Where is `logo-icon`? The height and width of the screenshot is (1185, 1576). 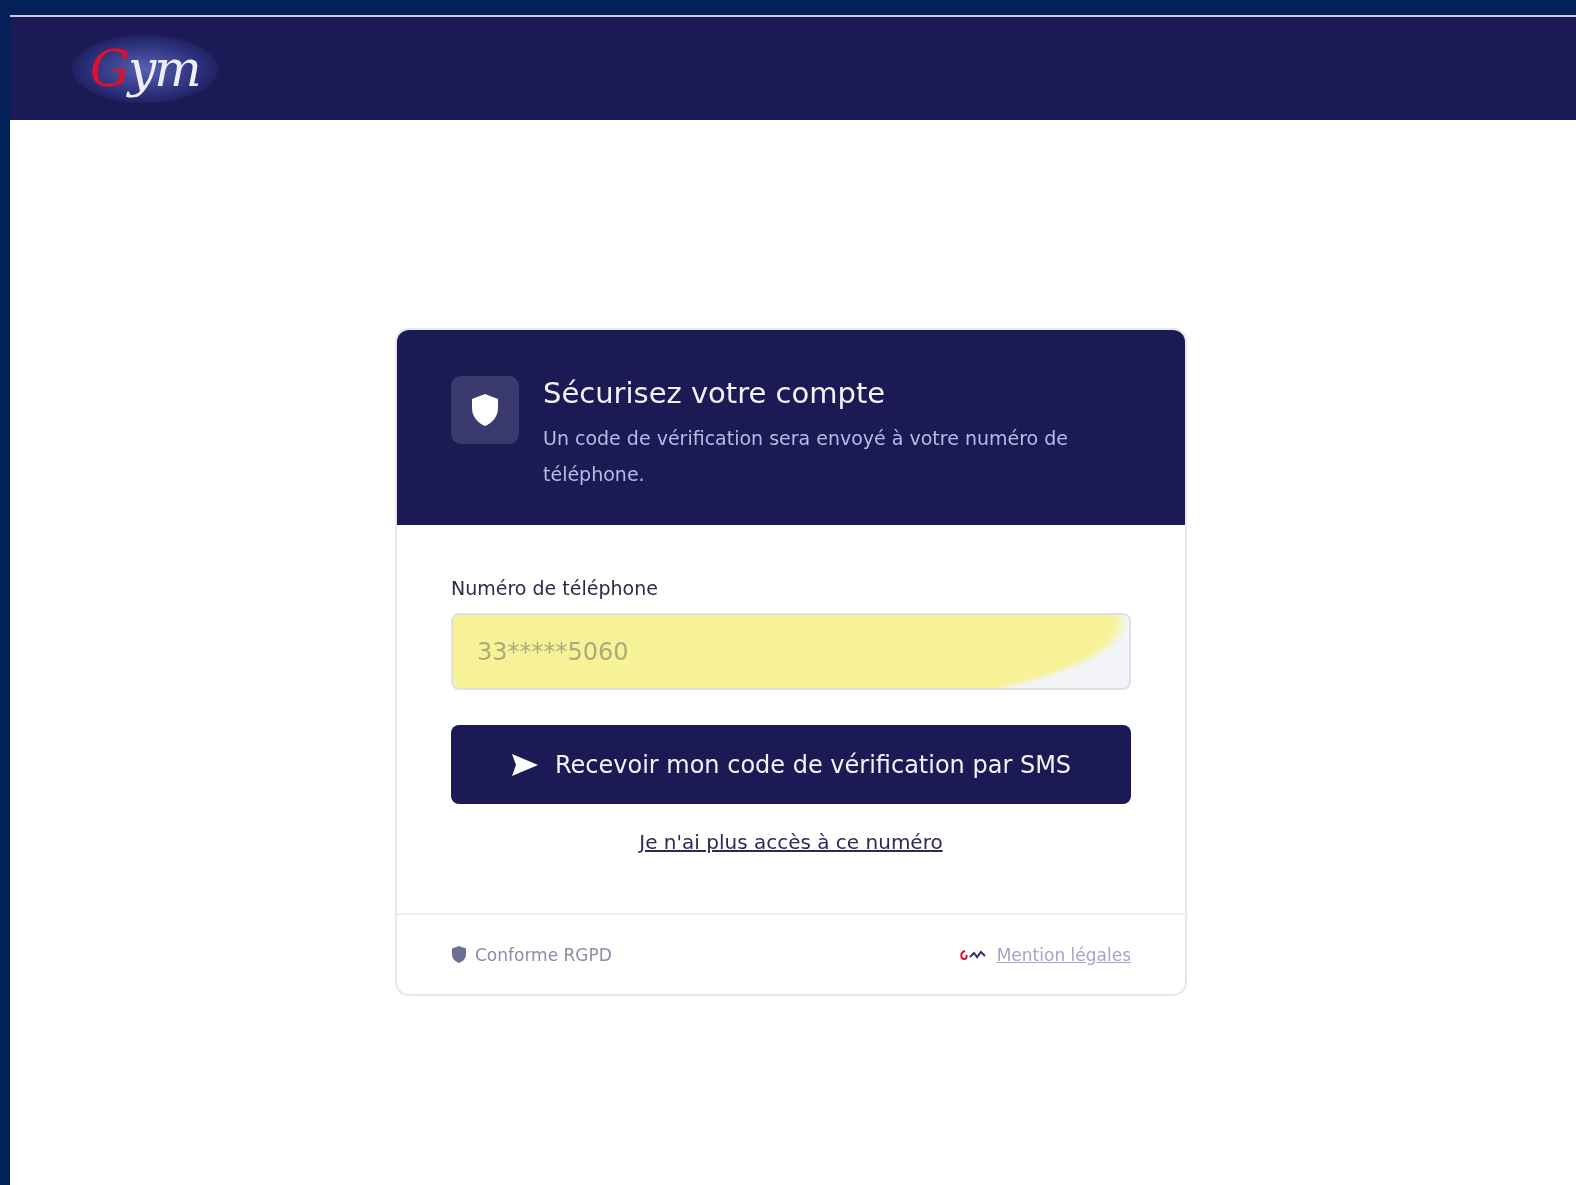 logo-icon is located at coordinates (972, 954).